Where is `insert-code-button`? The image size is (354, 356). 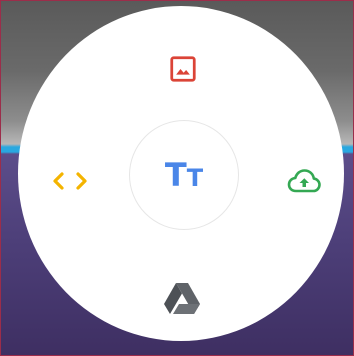
insert-code-button is located at coordinates (70, 181).